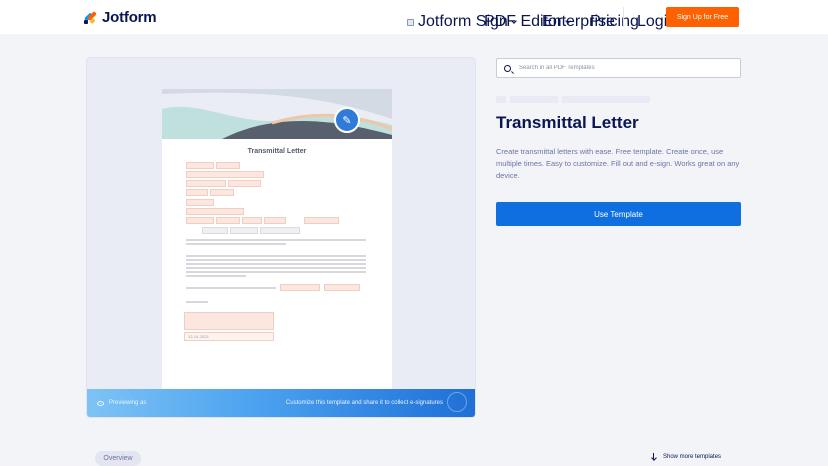 The image size is (828, 466). I want to click on show-more-templates: Show more templates, so click(686, 457).